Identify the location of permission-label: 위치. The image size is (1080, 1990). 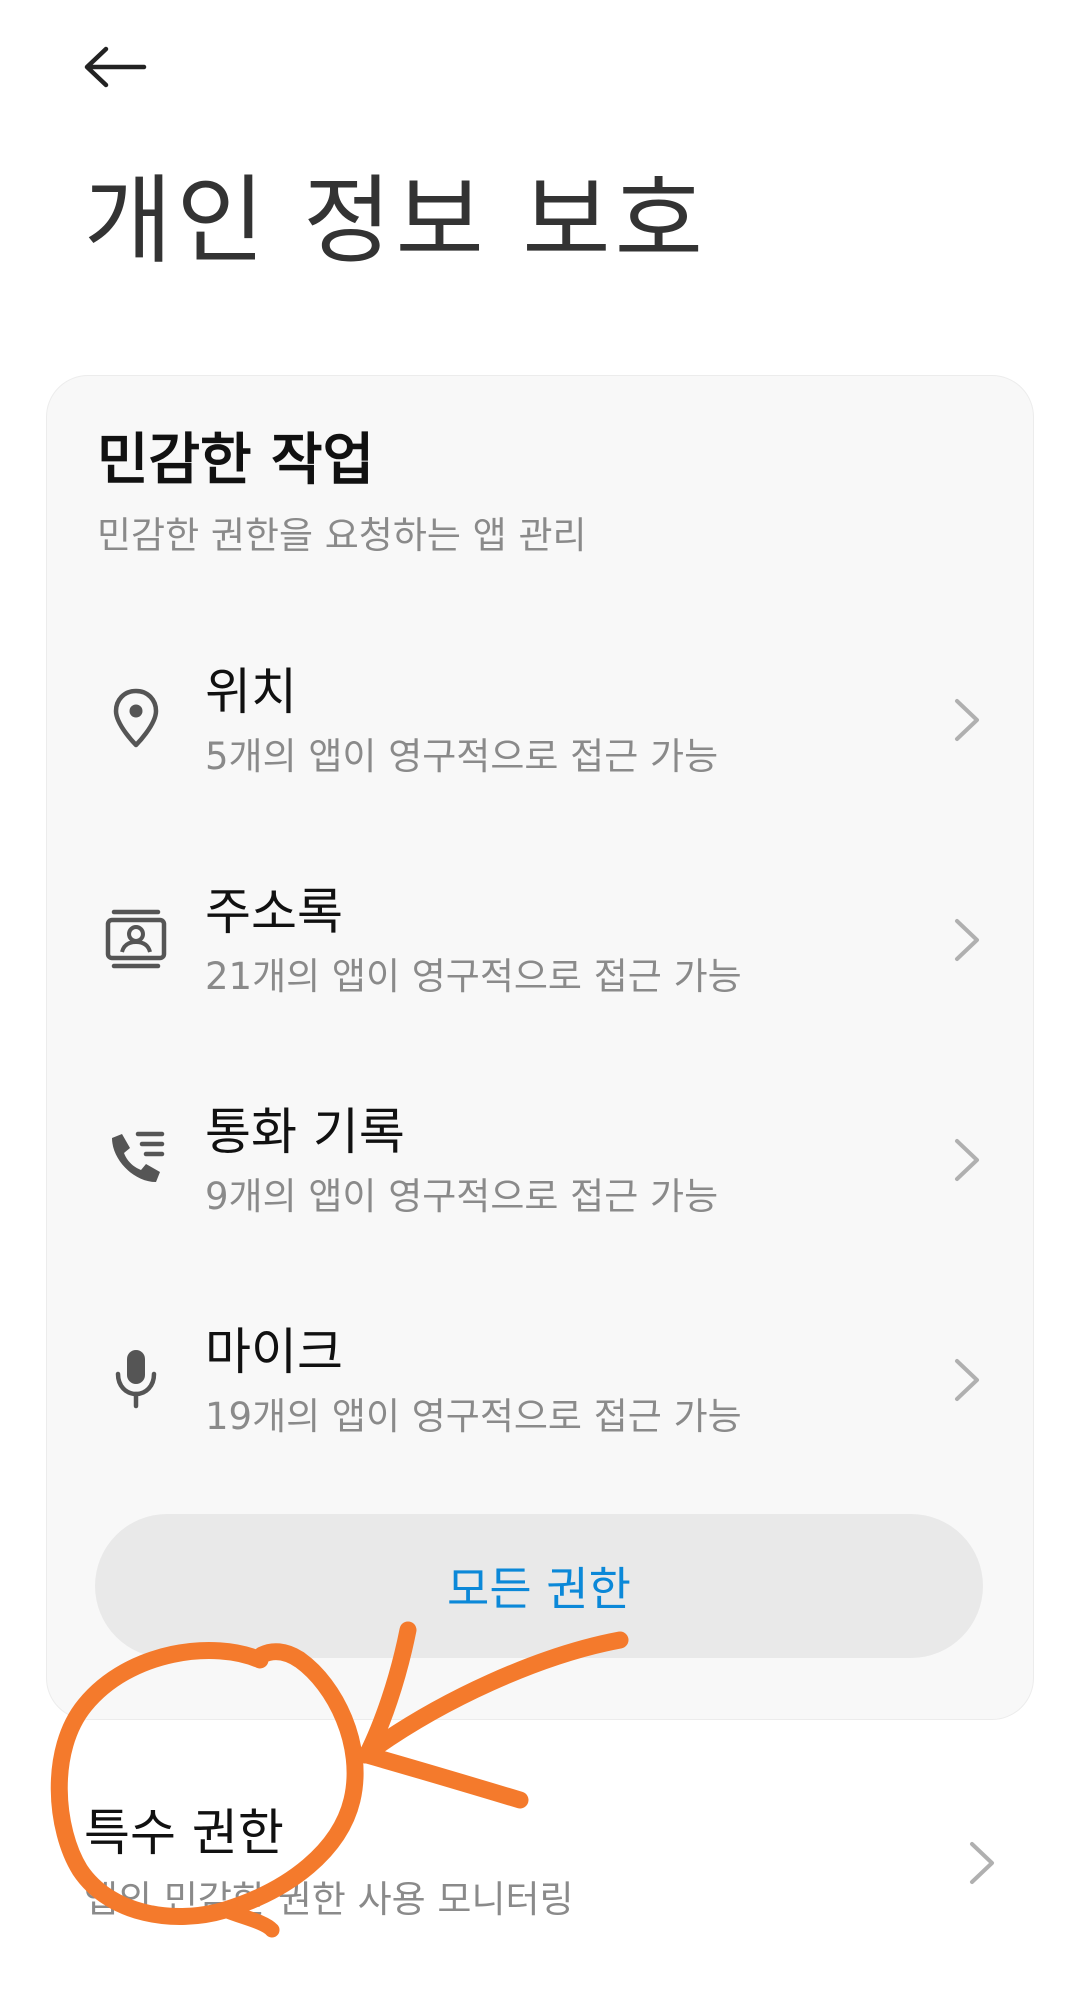
(251, 692).